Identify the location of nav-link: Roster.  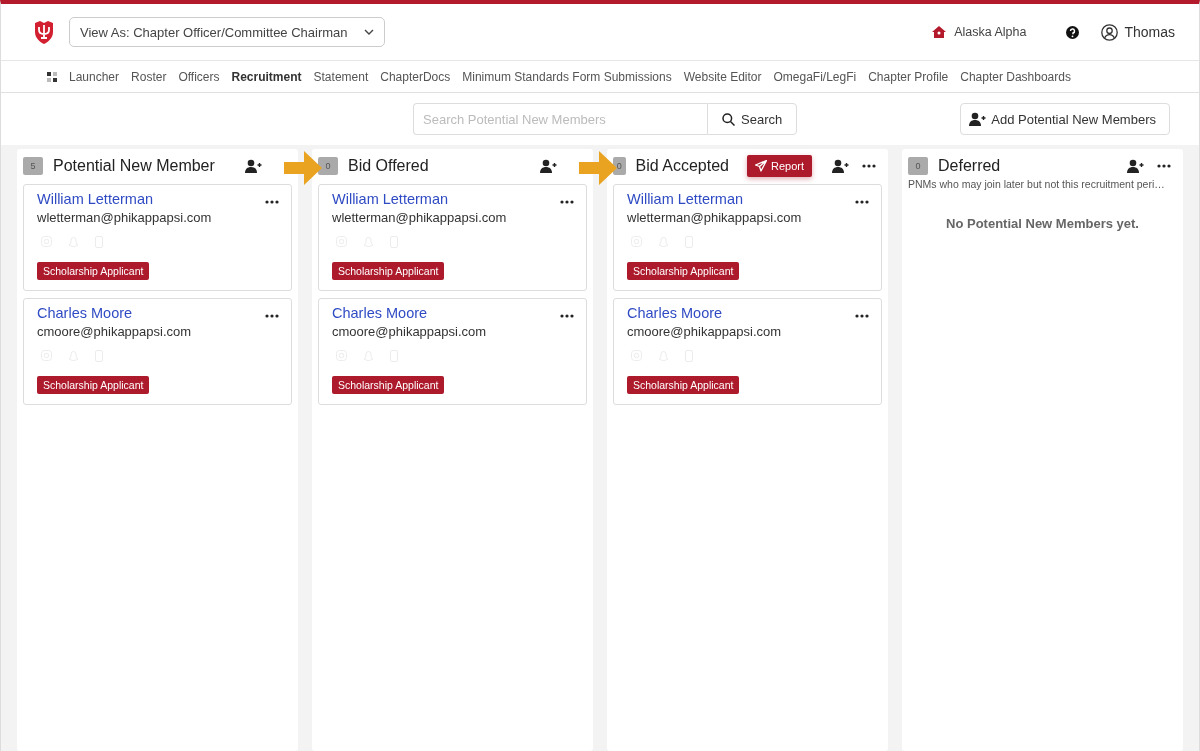
(149, 76).